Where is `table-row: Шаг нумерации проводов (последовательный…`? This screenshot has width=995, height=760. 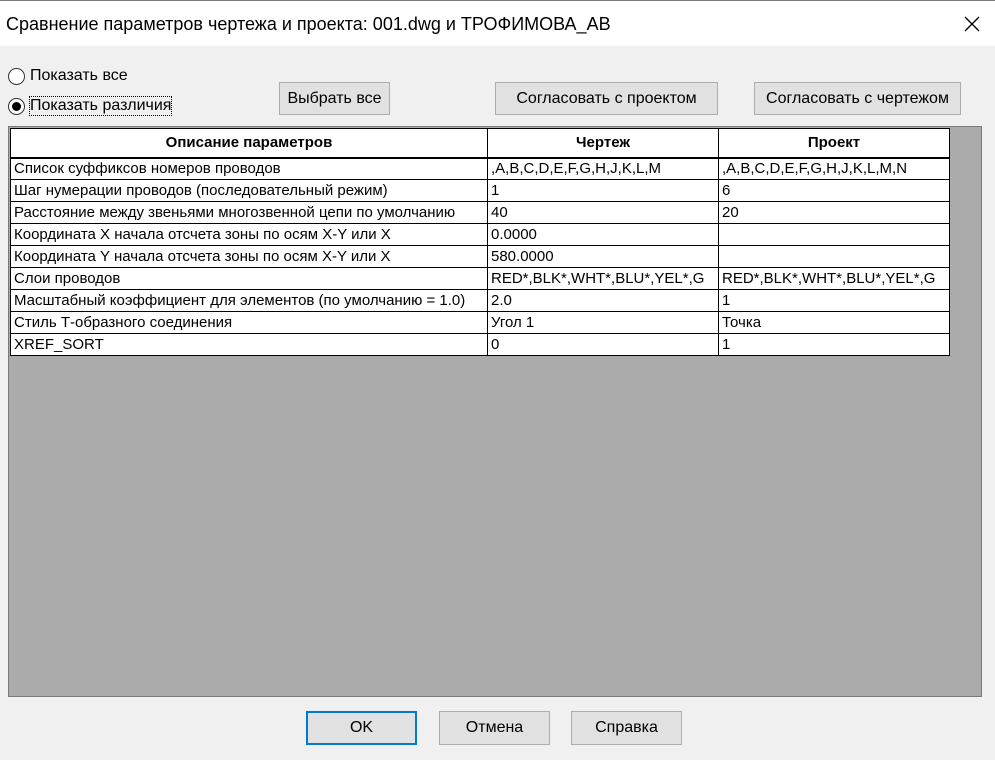
table-row: Шаг нумерации проводов (последовательный… is located at coordinates (480, 190).